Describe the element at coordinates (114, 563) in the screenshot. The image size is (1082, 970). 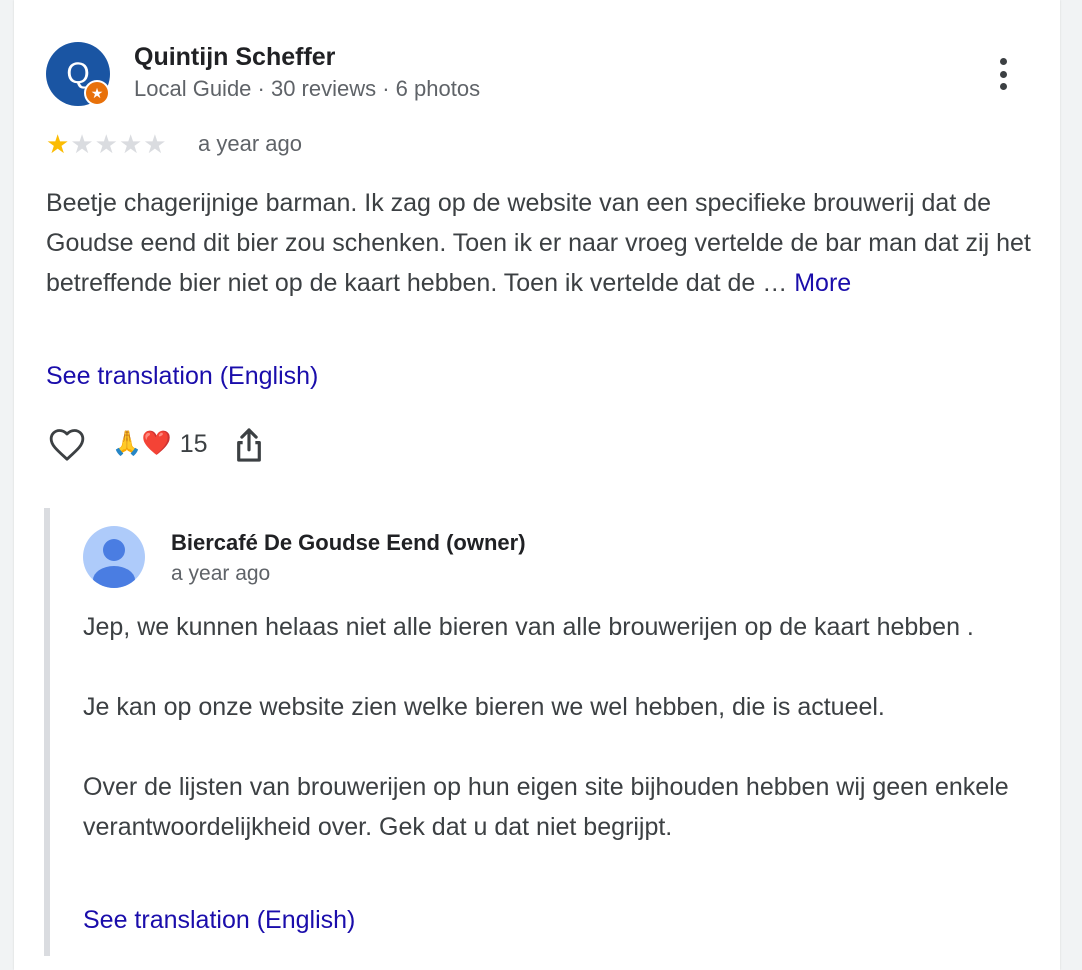
I see `person-icon` at that location.